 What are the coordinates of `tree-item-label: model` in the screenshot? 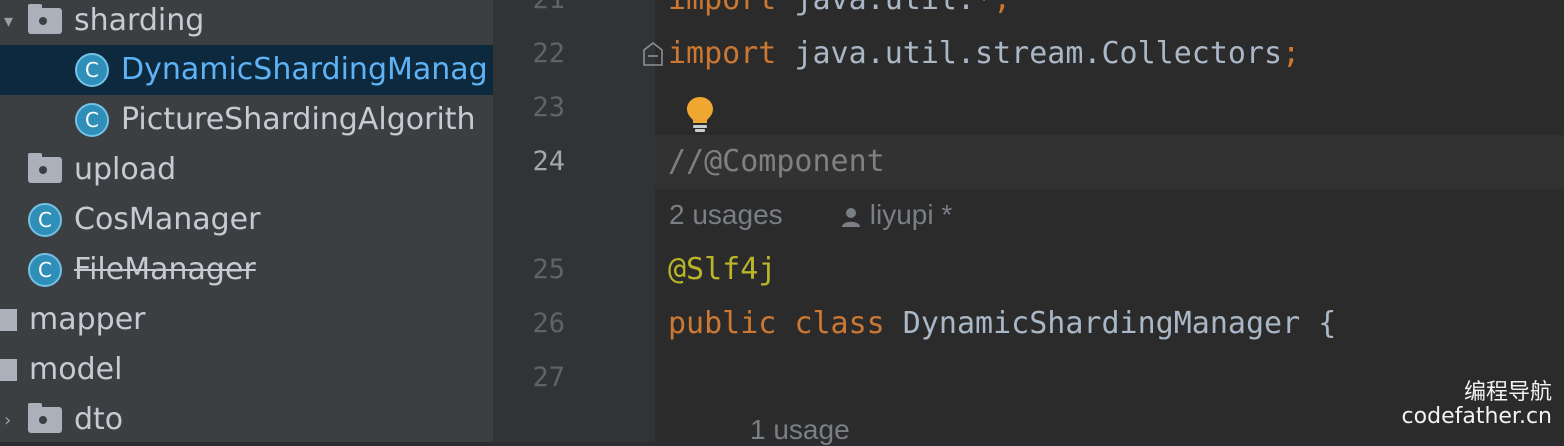 It's located at (76, 369).